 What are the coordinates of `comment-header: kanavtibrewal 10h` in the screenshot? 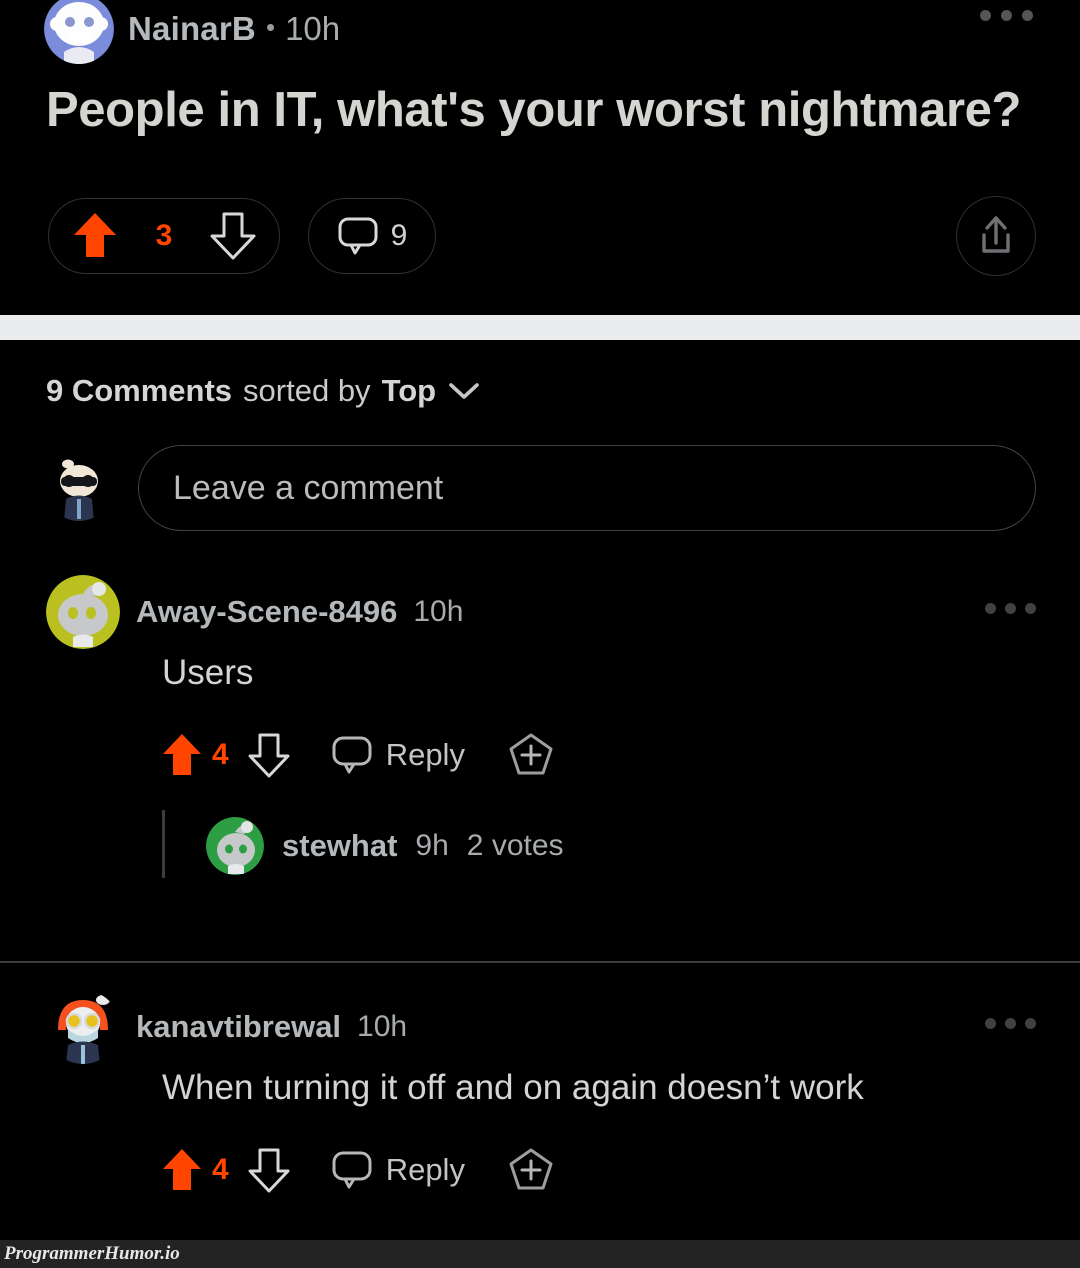 It's located at (226, 1027).